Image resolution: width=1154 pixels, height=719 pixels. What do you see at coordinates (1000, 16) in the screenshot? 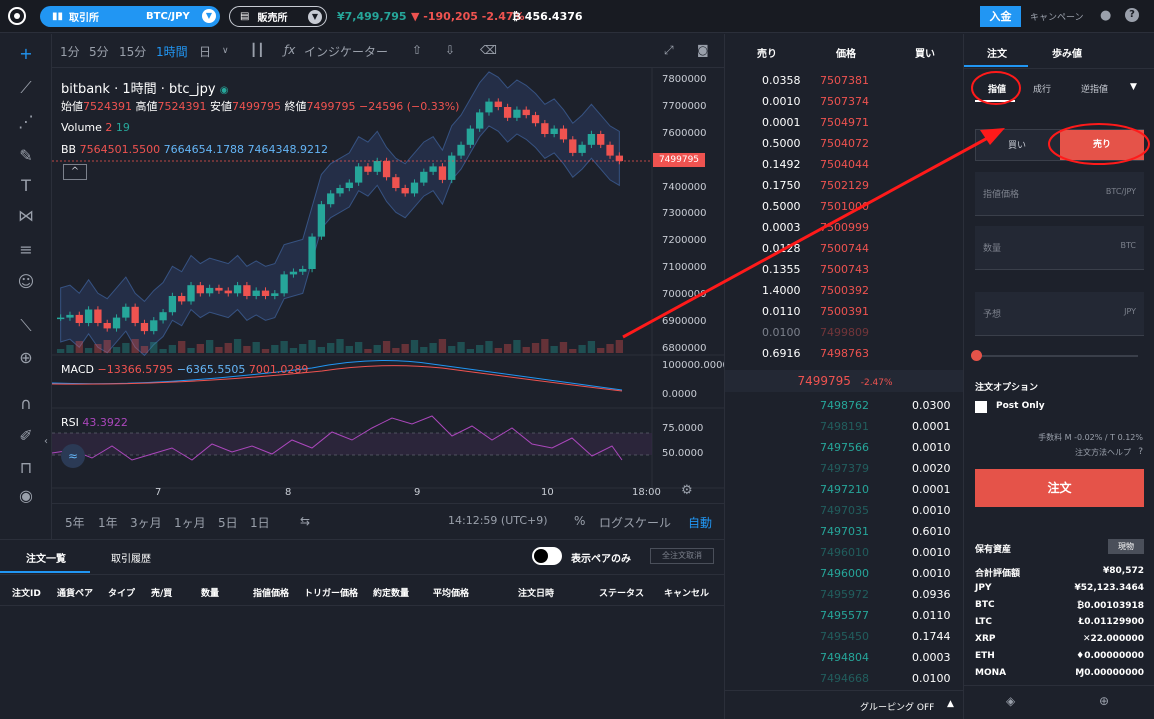
I see `deposit-button: 入金` at bounding box center [1000, 16].